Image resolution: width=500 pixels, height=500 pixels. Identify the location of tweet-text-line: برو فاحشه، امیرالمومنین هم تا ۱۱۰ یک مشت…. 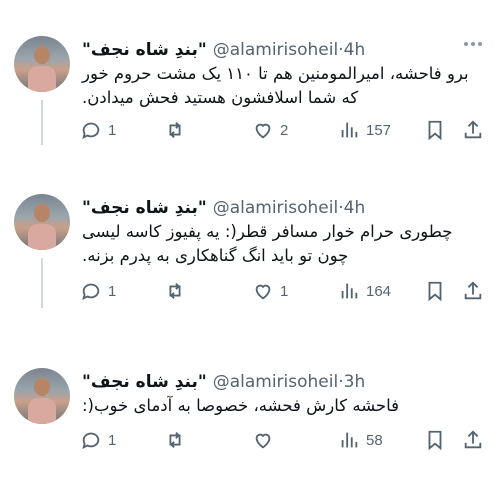
(275, 73).